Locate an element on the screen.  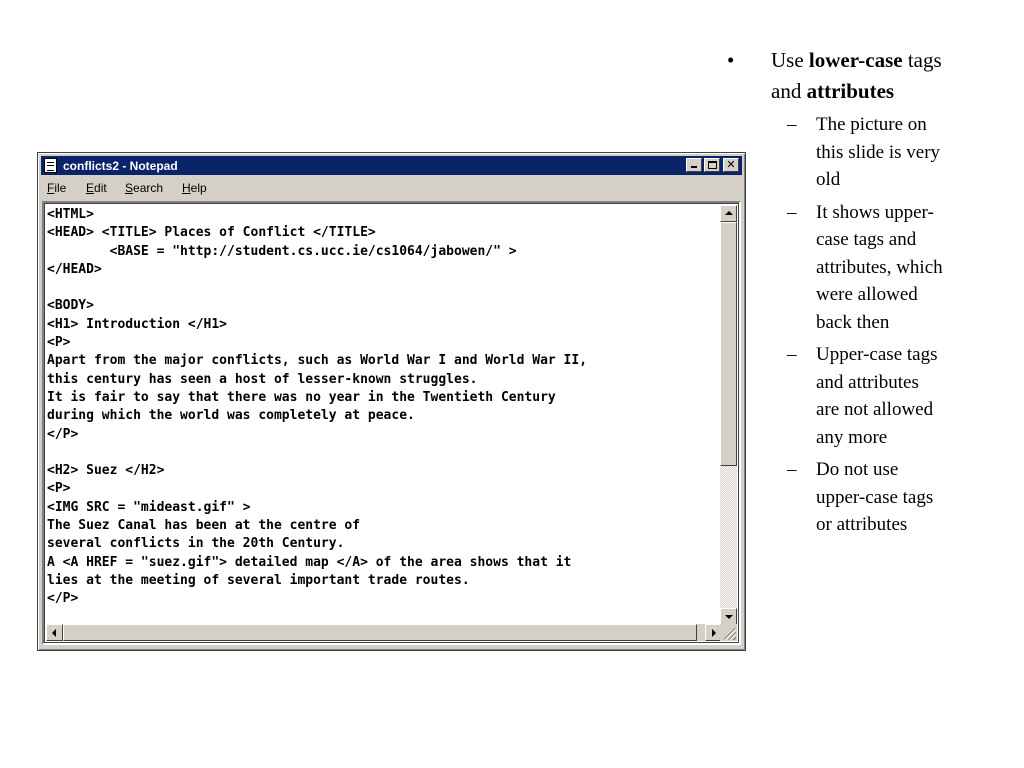
code-line: <BODY> is located at coordinates (70, 306).